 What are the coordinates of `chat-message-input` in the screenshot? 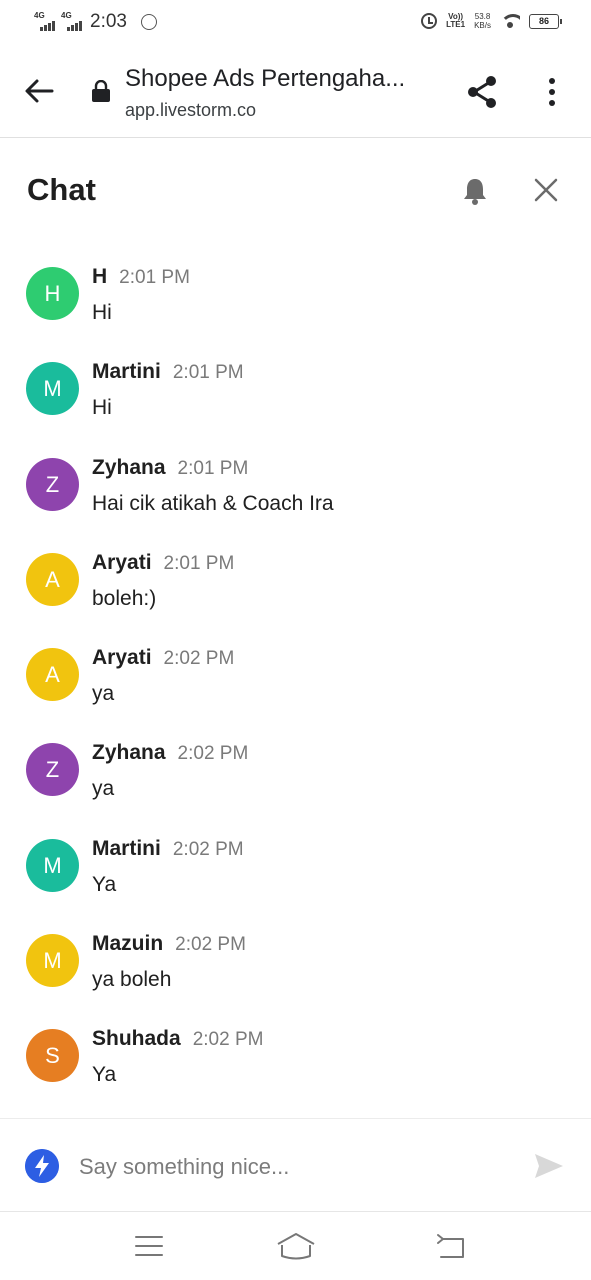 It's located at (294, 1167).